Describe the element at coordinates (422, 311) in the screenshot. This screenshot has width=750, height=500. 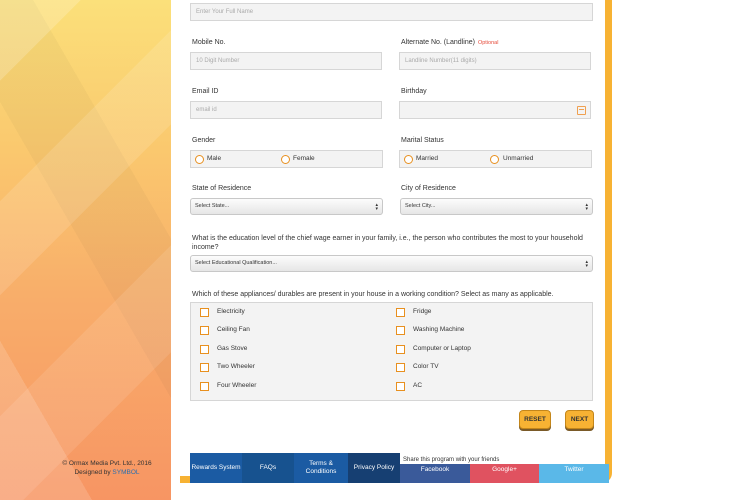
I see `checkbox-label: Fridge` at that location.